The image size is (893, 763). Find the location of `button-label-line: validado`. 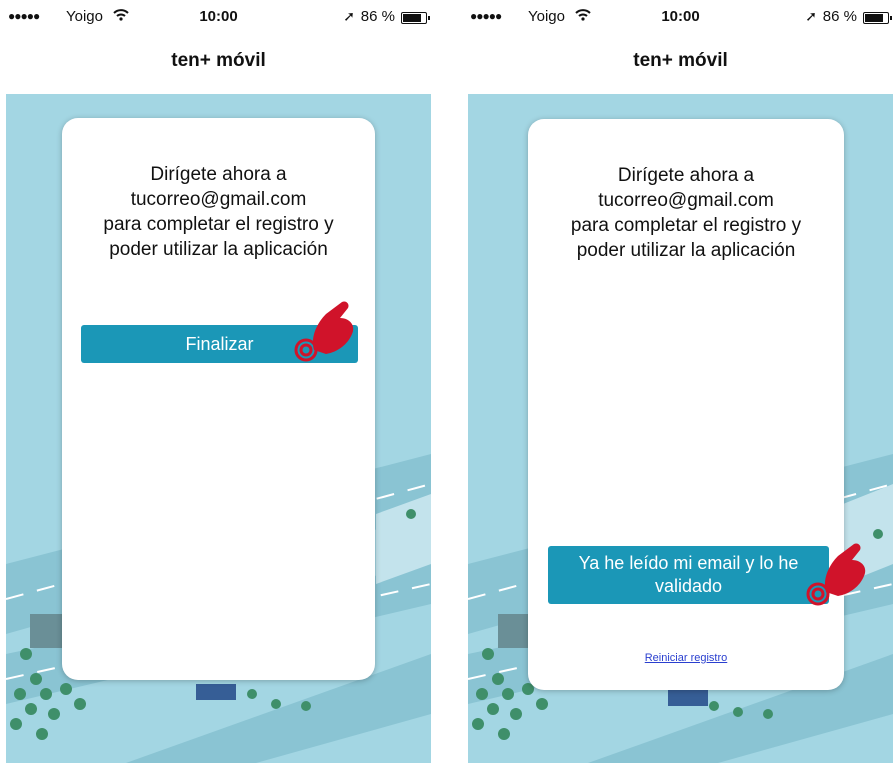

button-label-line: validado is located at coordinates (688, 586).